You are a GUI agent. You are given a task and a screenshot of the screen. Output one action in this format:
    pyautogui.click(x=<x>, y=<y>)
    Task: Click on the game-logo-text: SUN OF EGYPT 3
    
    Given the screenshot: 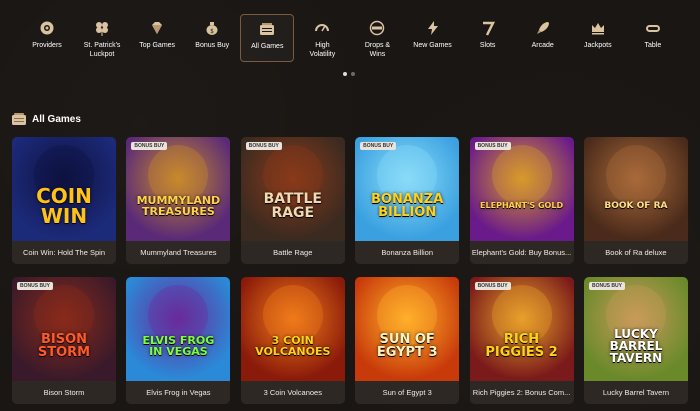 What is the action you would take?
    pyautogui.click(x=407, y=346)
    